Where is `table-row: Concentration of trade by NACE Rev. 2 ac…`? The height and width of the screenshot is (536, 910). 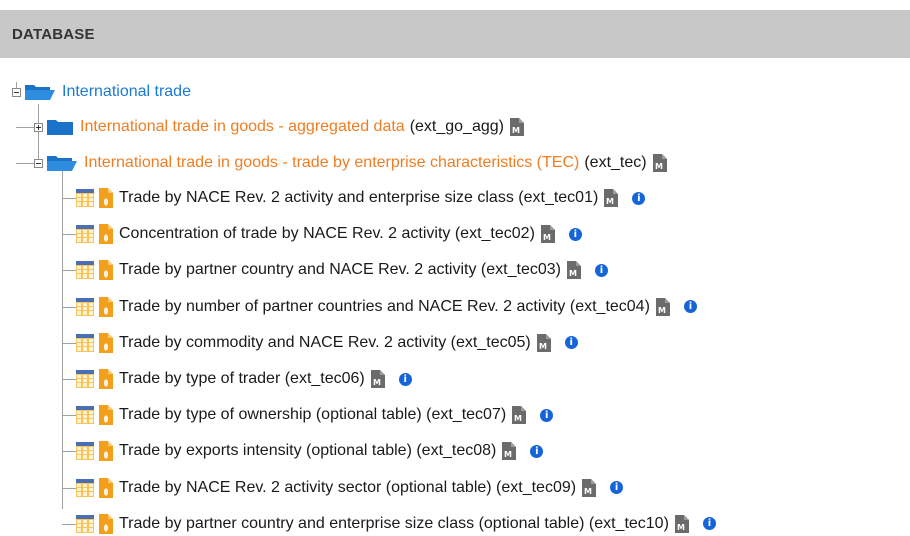 table-row: Concentration of trade by NACE Rev. 2 ac… is located at coordinates (329, 234).